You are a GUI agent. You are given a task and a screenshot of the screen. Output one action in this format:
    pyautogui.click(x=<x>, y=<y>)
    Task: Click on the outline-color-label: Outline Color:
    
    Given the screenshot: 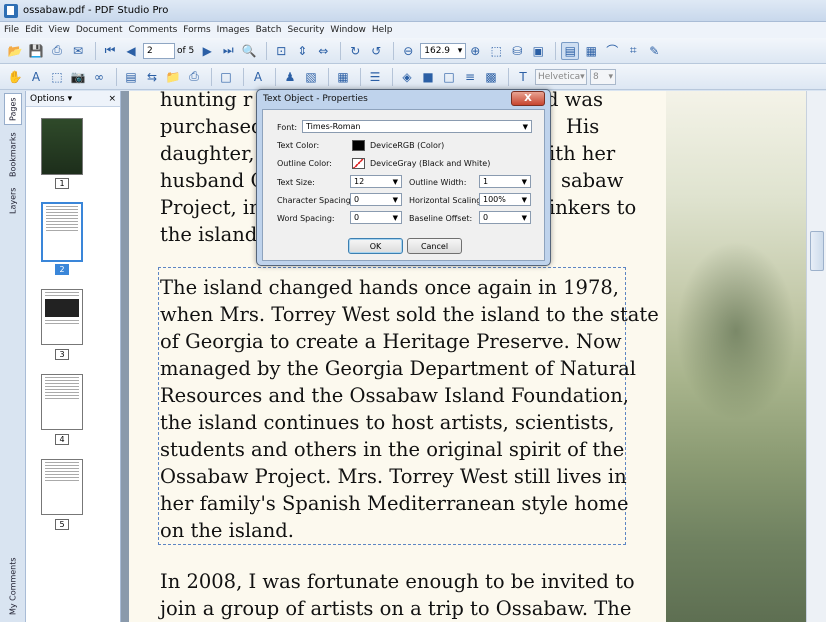 What is the action you would take?
    pyautogui.click(x=304, y=163)
    